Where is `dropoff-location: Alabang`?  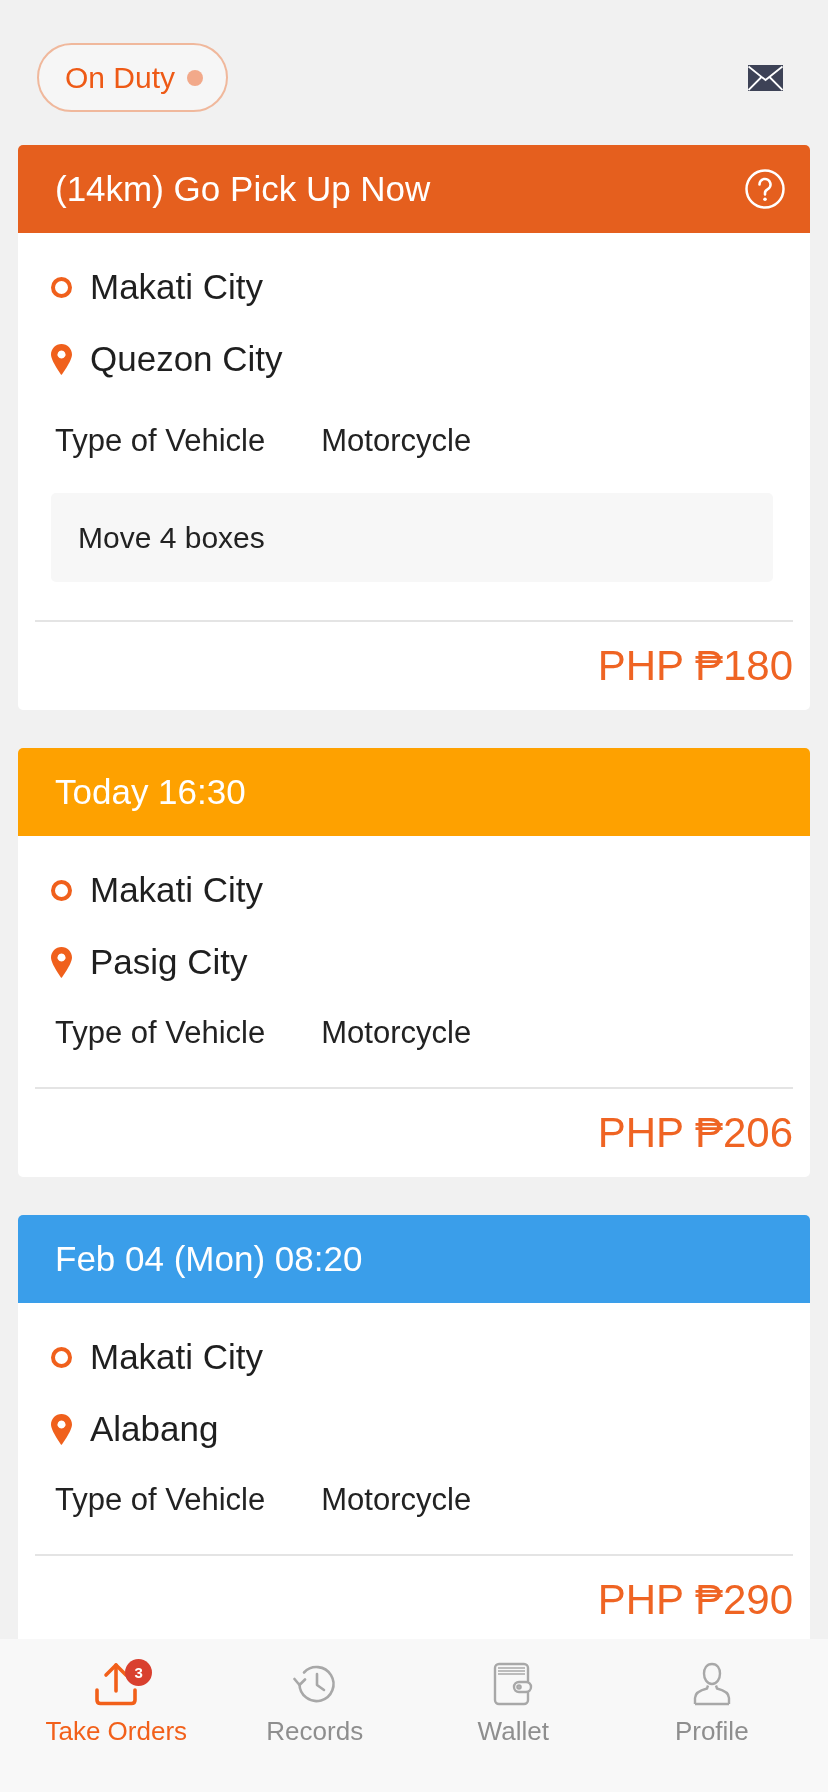 dropoff-location: Alabang is located at coordinates (154, 1429).